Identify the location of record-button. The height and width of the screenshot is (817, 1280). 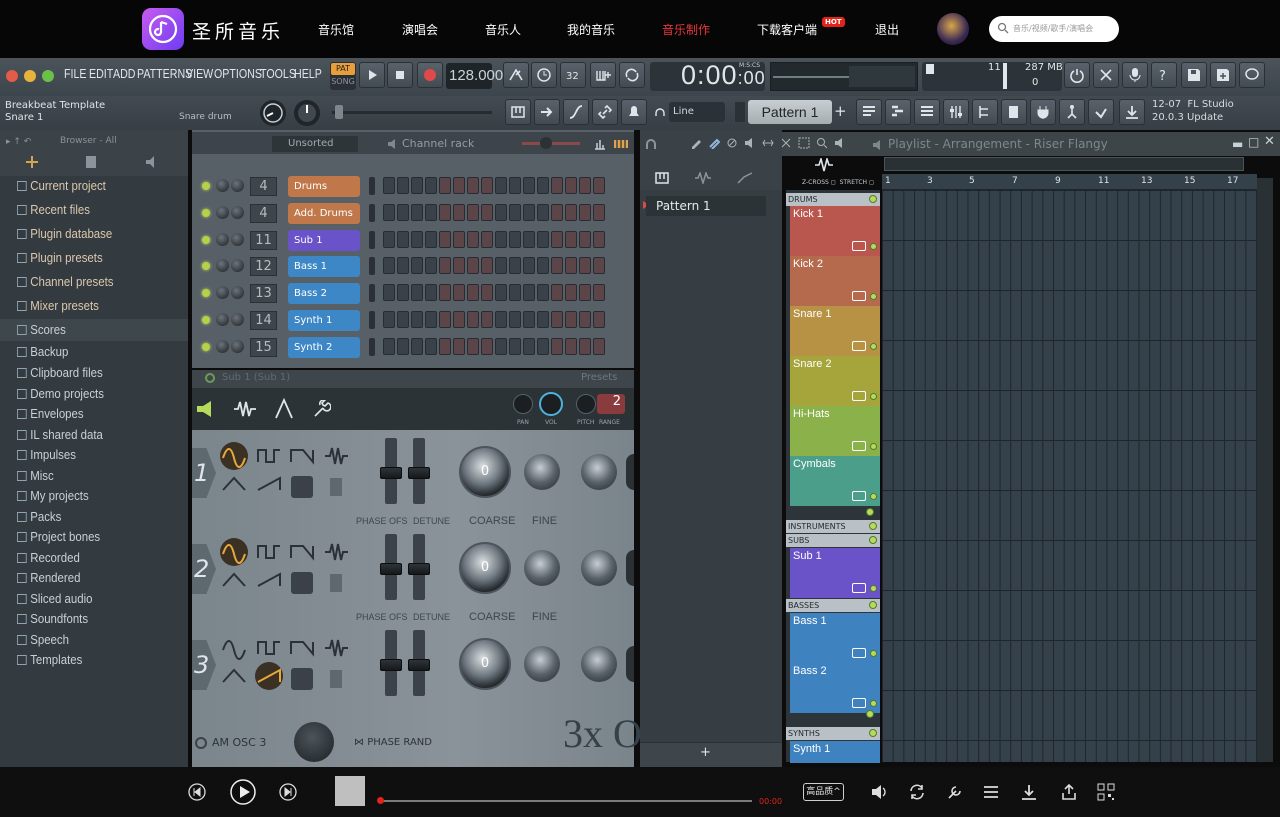
(430, 75).